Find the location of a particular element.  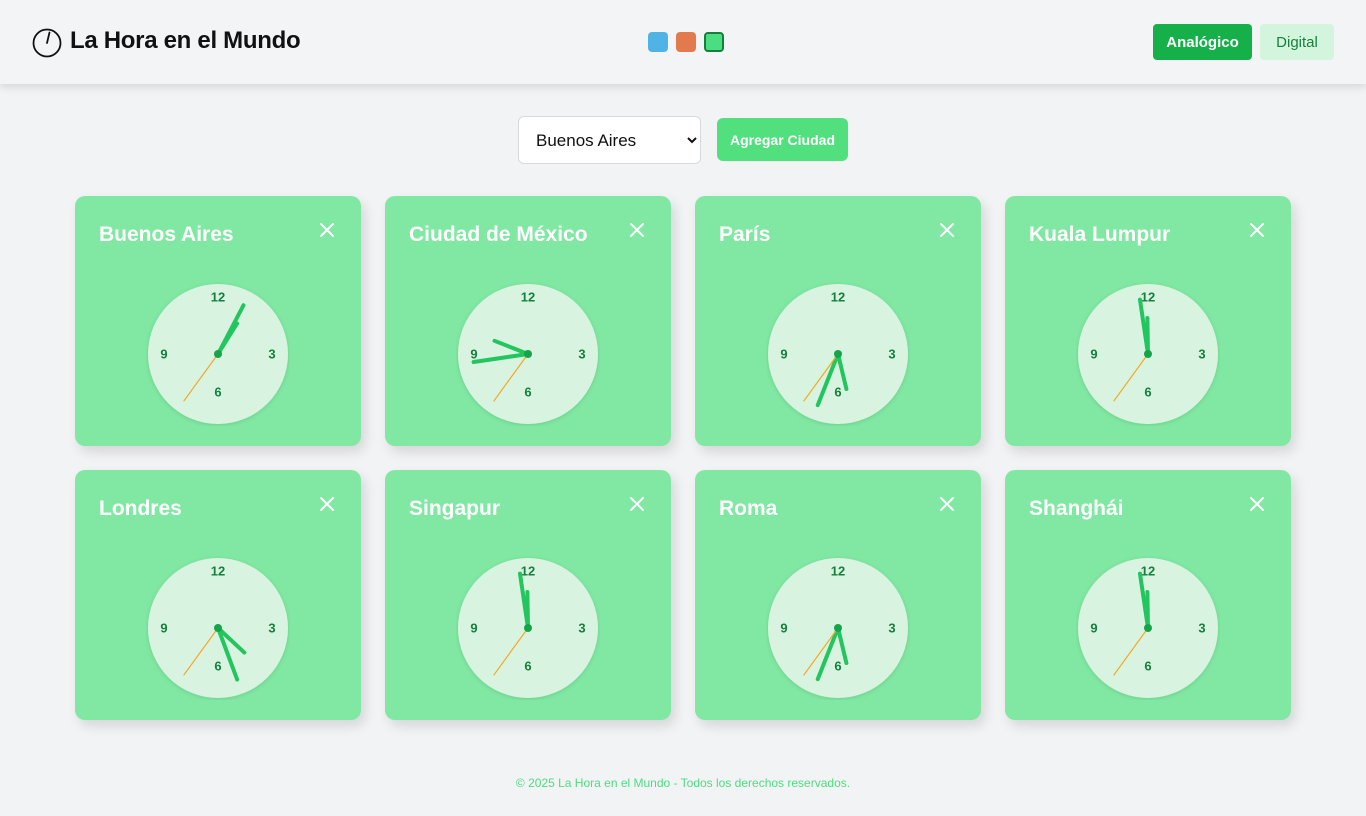

city-card: París 12 3 6 9 is located at coordinates (838, 321).